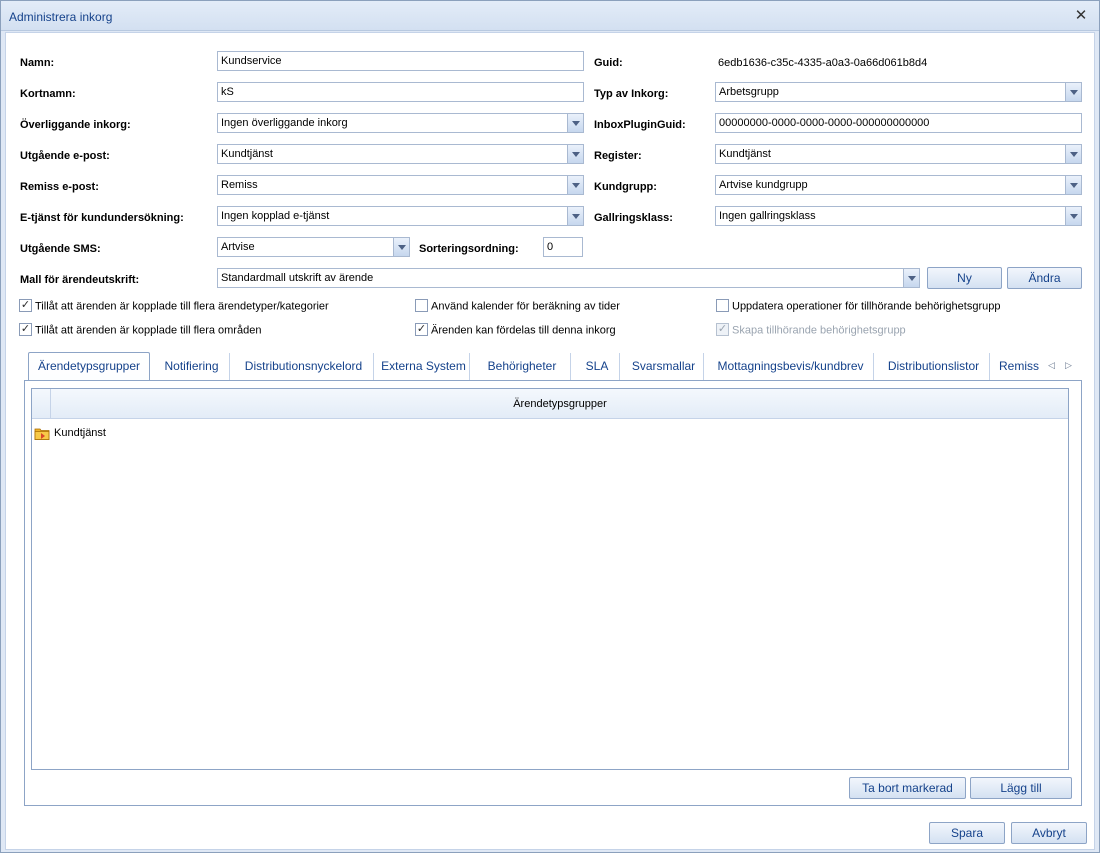 Image resolution: width=1100 pixels, height=853 pixels. I want to click on typ-av-inkorg-value: Arbetsgrupp, so click(749, 92).